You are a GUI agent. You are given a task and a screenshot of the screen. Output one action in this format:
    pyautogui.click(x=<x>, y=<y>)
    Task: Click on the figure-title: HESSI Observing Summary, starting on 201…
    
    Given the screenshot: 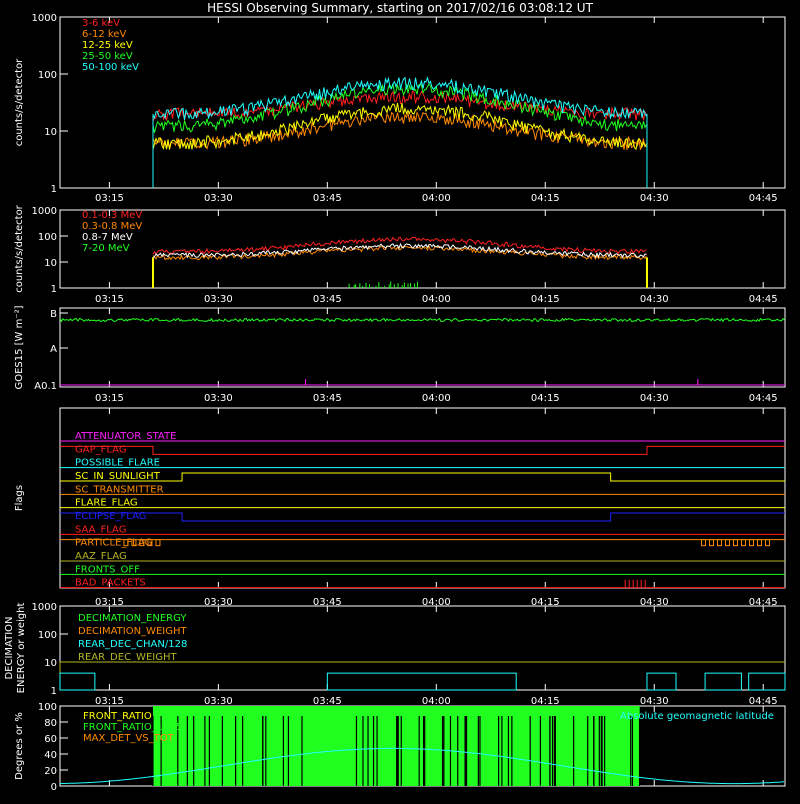 What is the action you would take?
    pyautogui.click(x=400, y=8)
    